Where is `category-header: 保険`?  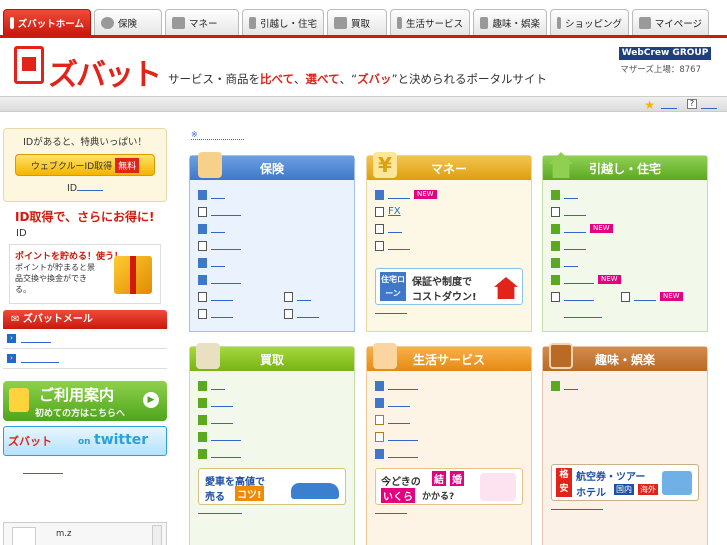 category-header: 保険 is located at coordinates (272, 166).